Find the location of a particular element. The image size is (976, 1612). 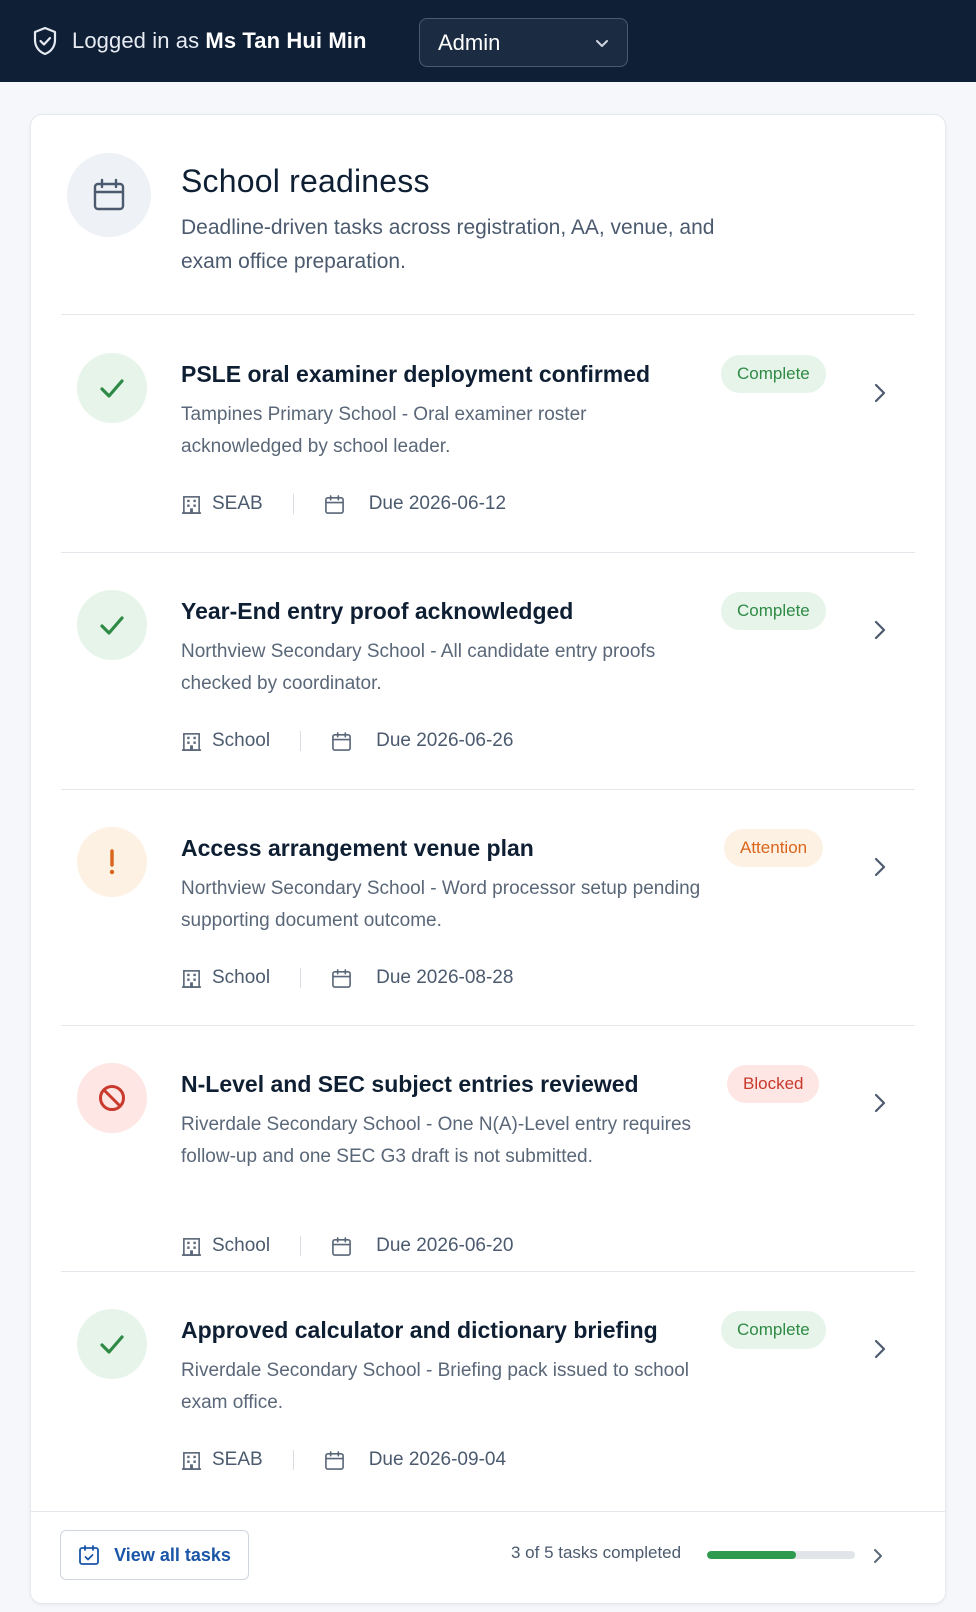

exclamation-icon is located at coordinates (112, 862).